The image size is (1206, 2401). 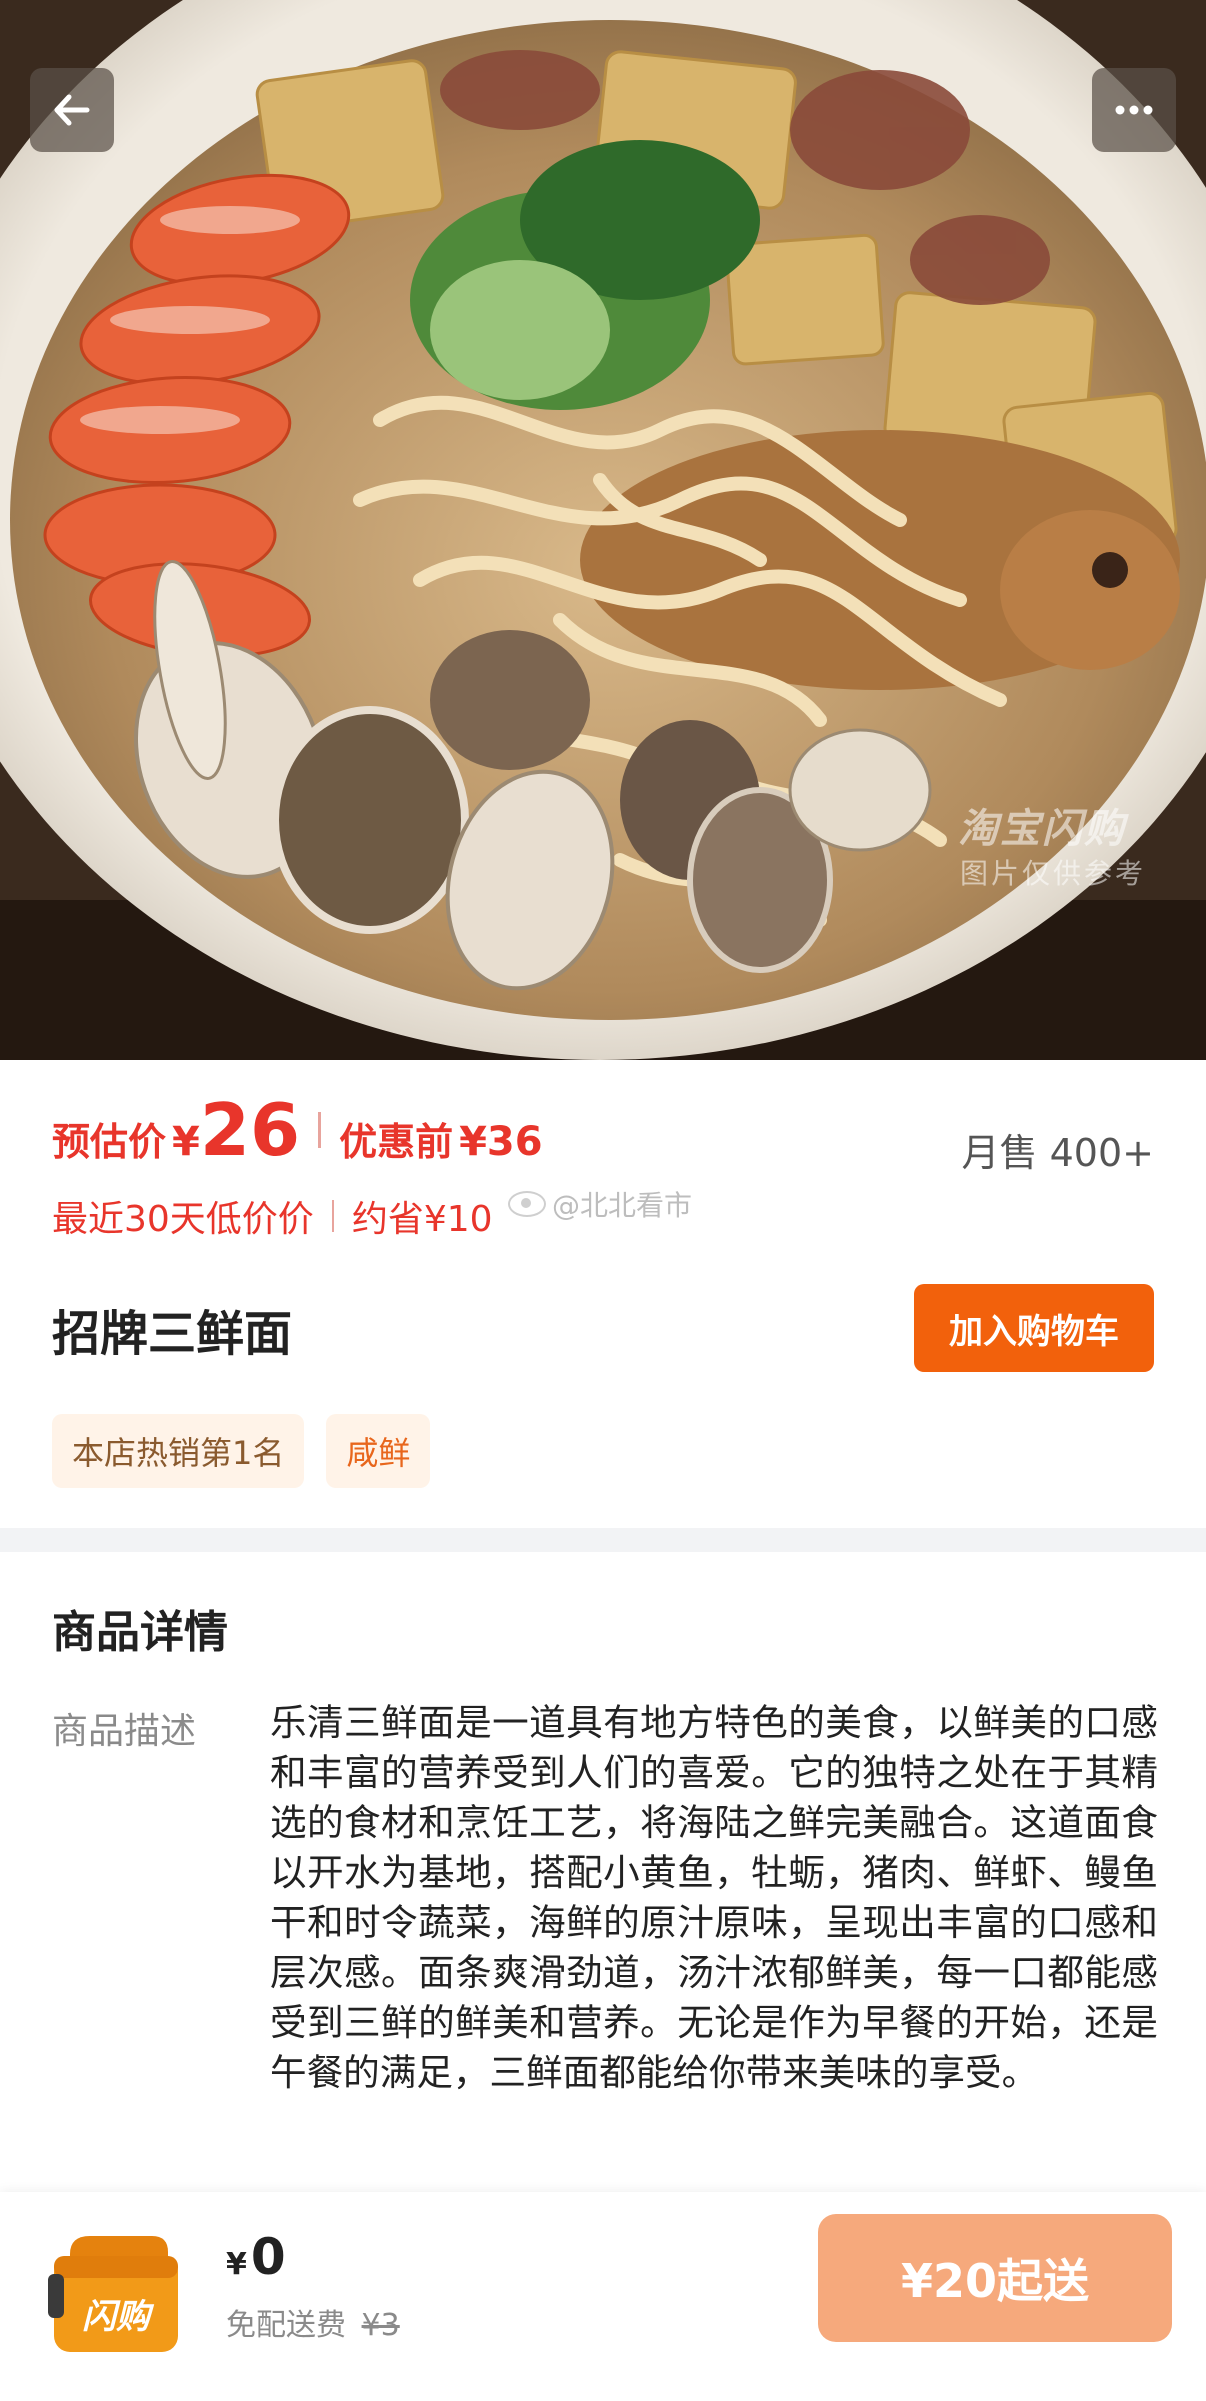 I want to click on bag-label: 闪购, so click(x=118, y=2317).